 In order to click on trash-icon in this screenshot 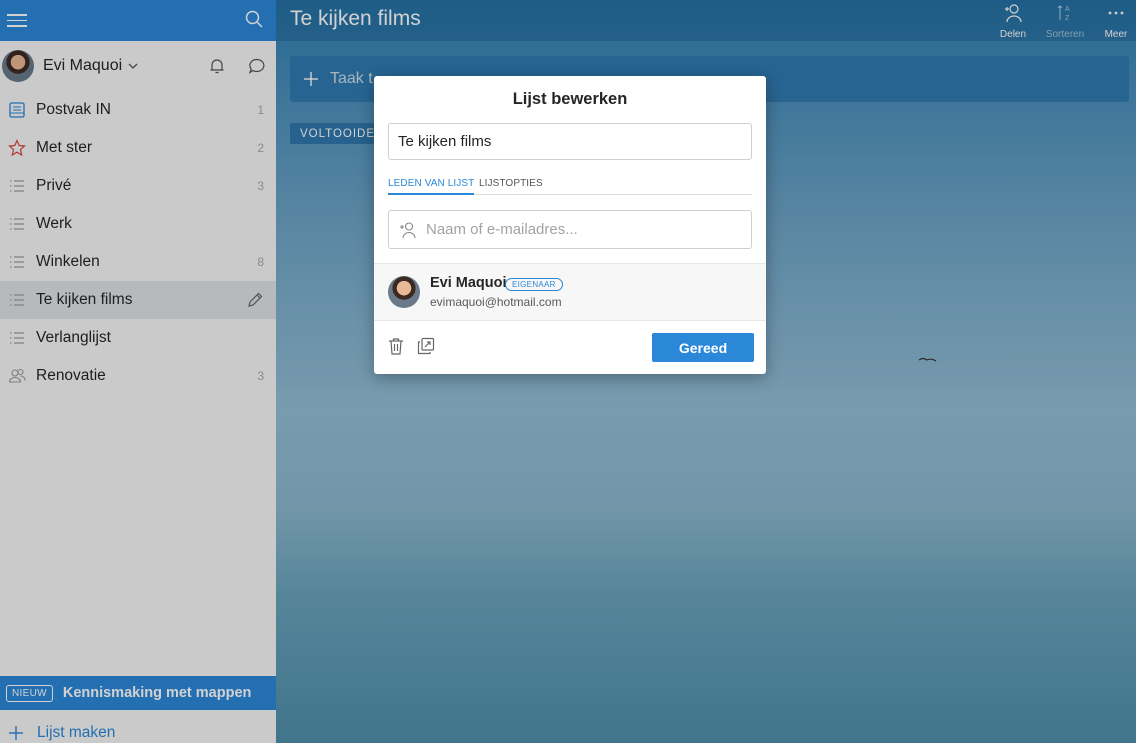, I will do `click(396, 346)`.